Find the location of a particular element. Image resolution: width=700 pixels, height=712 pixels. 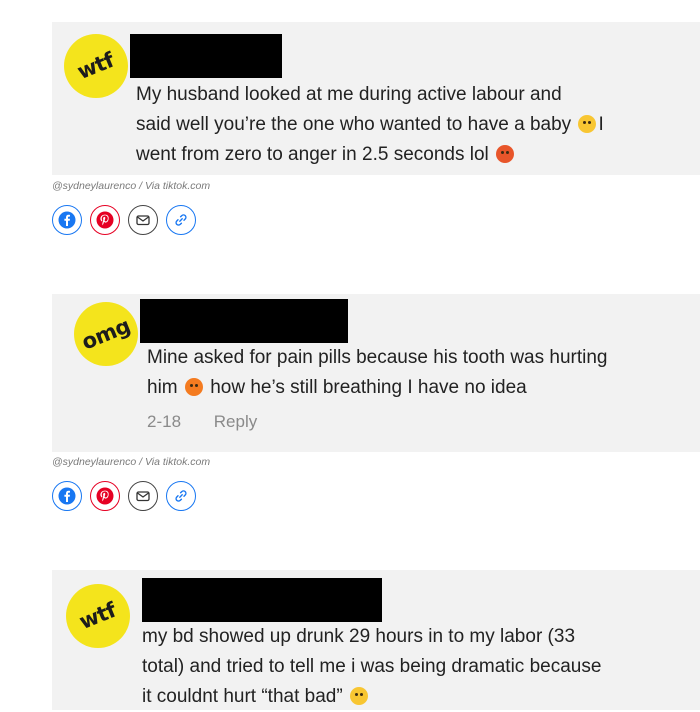

badge-label: omg is located at coordinates (106, 334).